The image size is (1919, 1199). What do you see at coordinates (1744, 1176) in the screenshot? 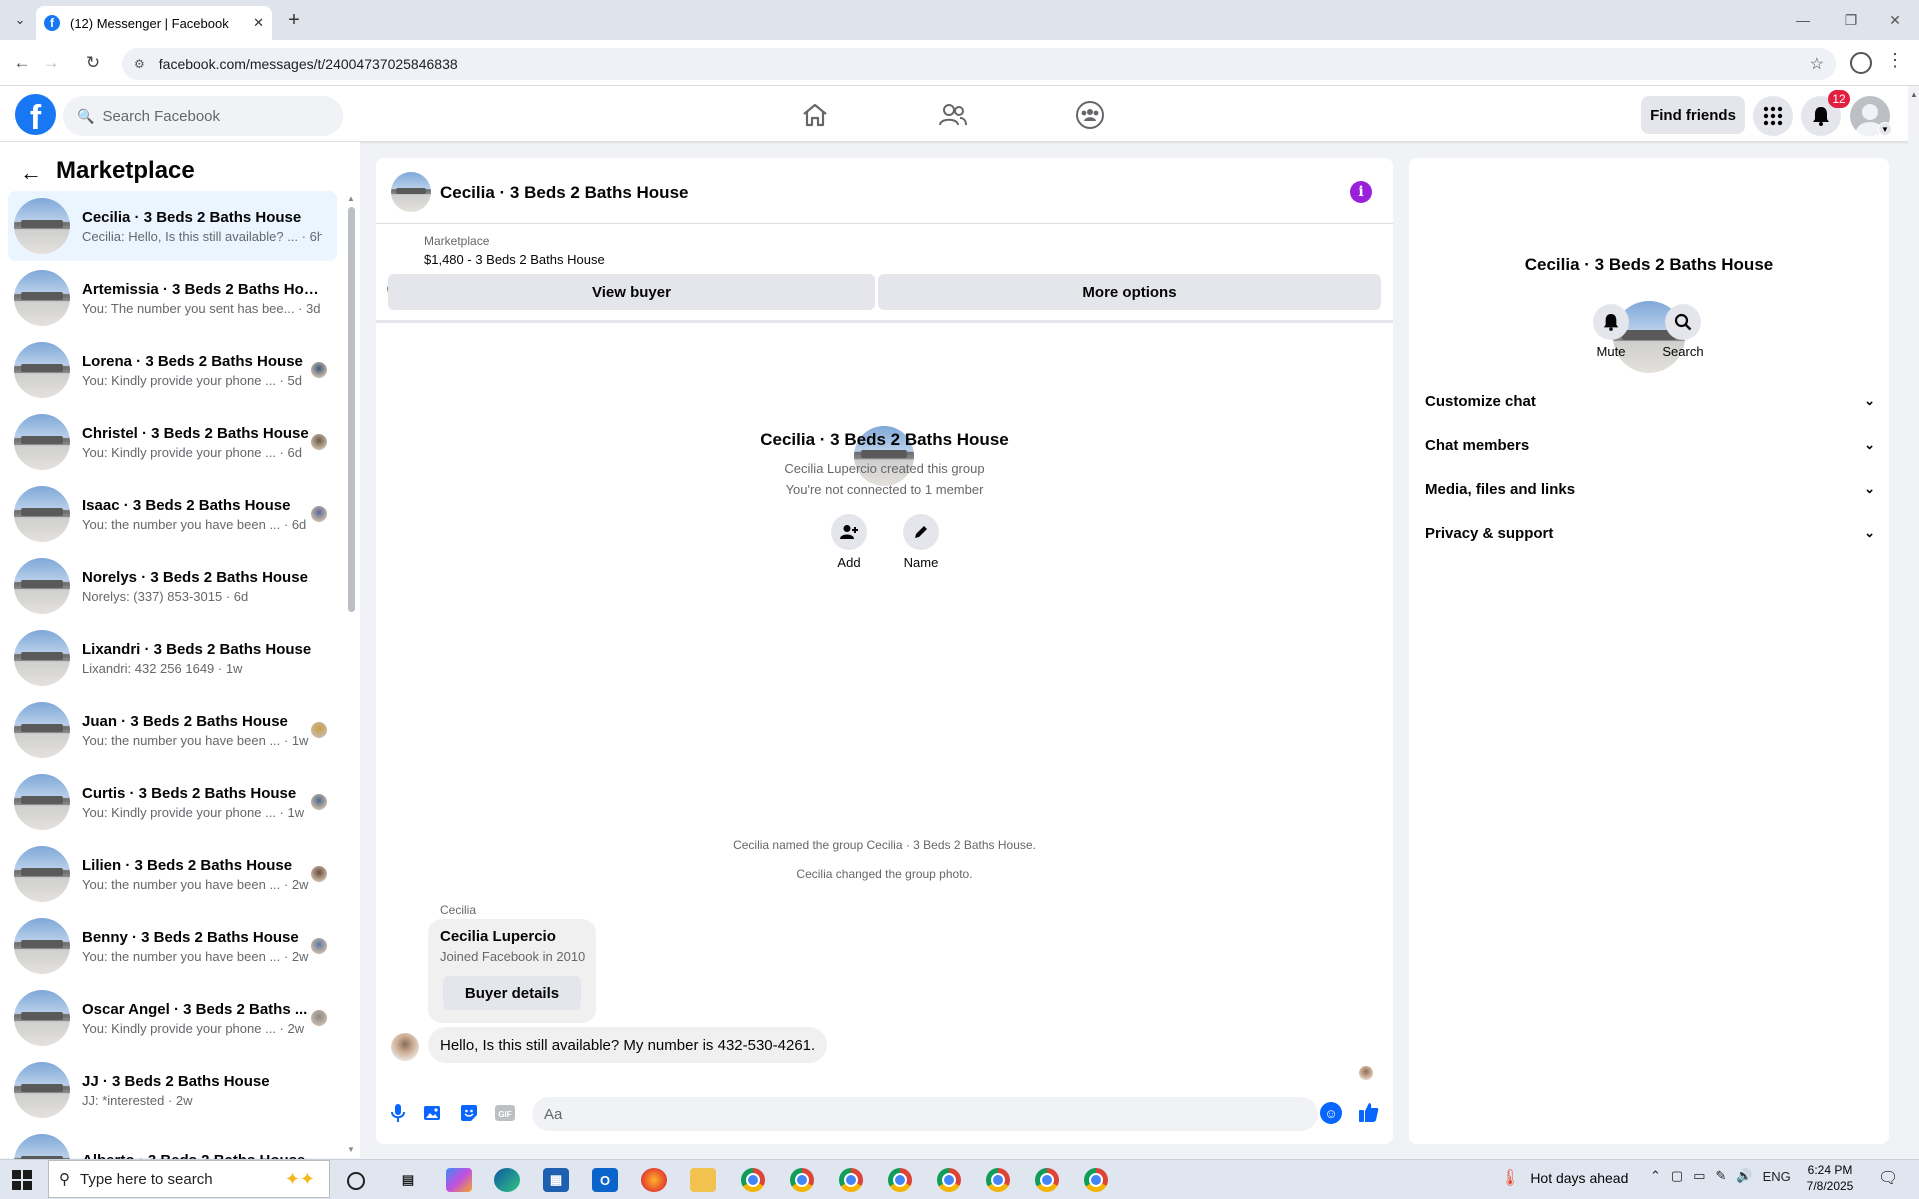
I see `volume-icon: 🔊` at bounding box center [1744, 1176].